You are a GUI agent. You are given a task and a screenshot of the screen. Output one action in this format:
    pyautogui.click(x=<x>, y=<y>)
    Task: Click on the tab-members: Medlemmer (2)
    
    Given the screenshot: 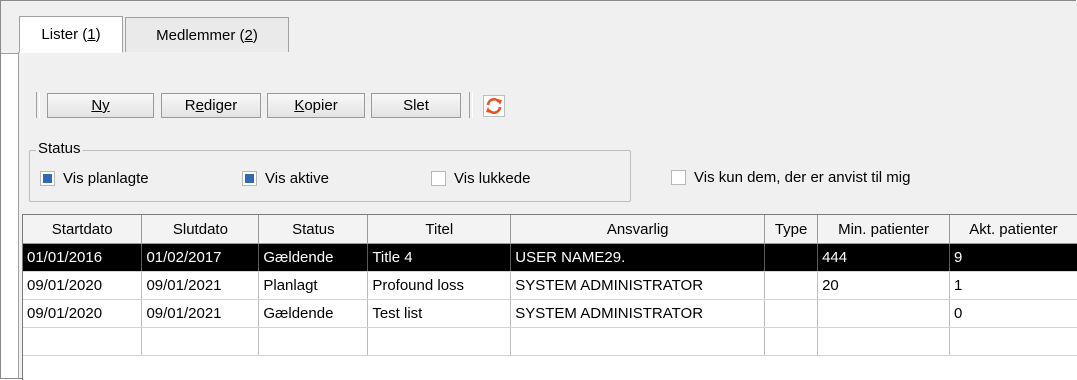 What is the action you would take?
    pyautogui.click(x=207, y=34)
    